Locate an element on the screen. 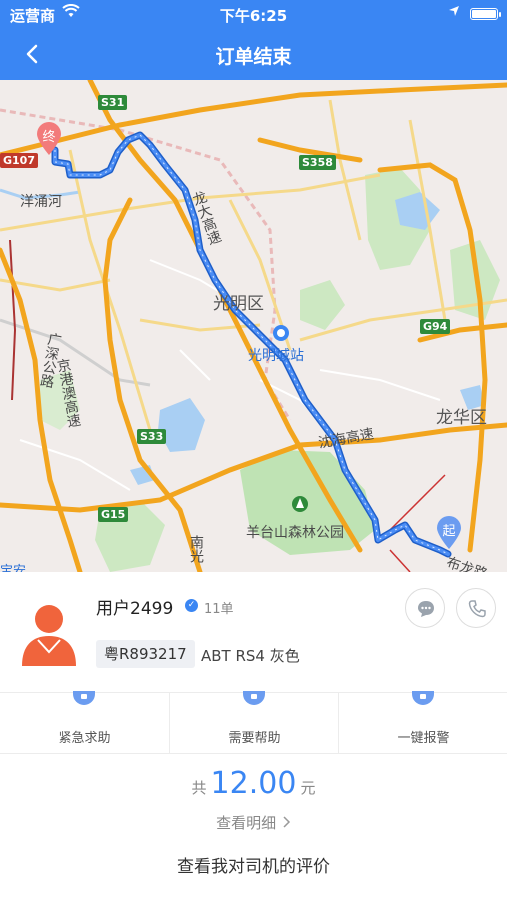 The image size is (507, 900). status-bar: 运营商 下午6:25 is located at coordinates (253, 14).